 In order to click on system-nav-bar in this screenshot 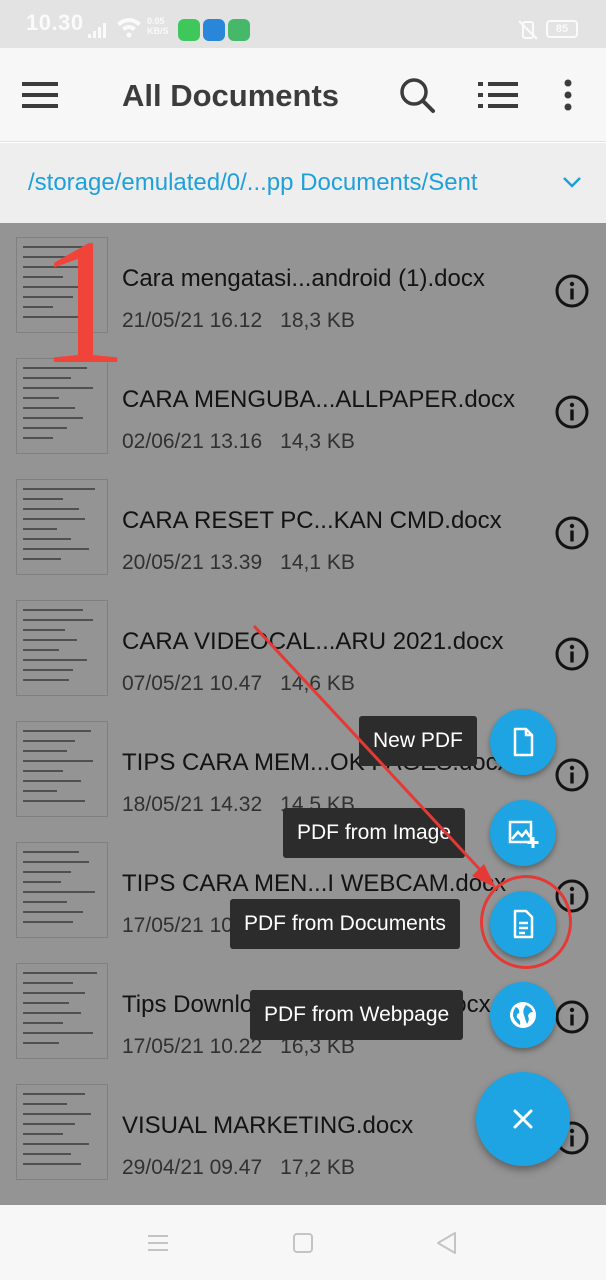, I will do `click(303, 1242)`.